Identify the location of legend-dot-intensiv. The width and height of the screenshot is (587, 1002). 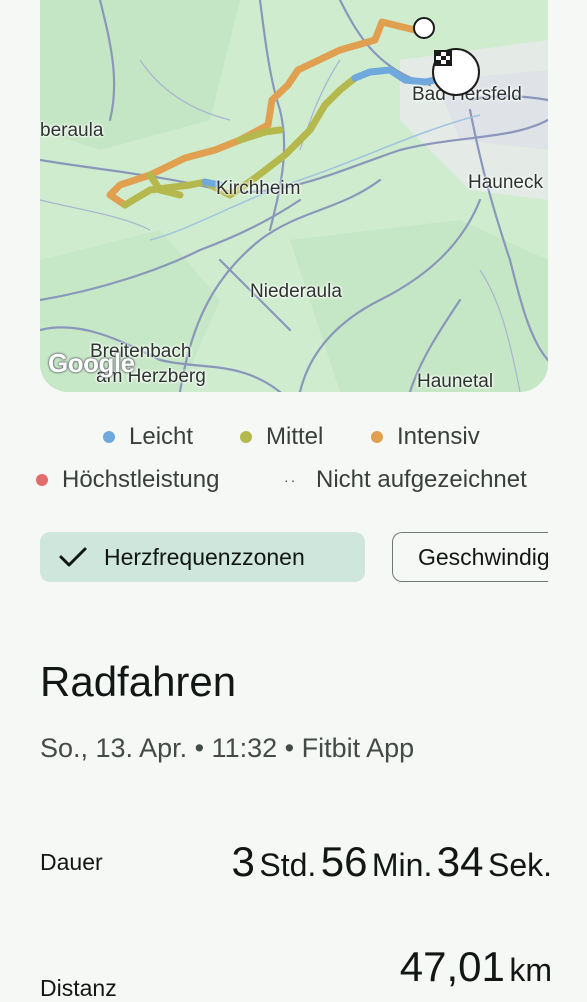
(377, 437).